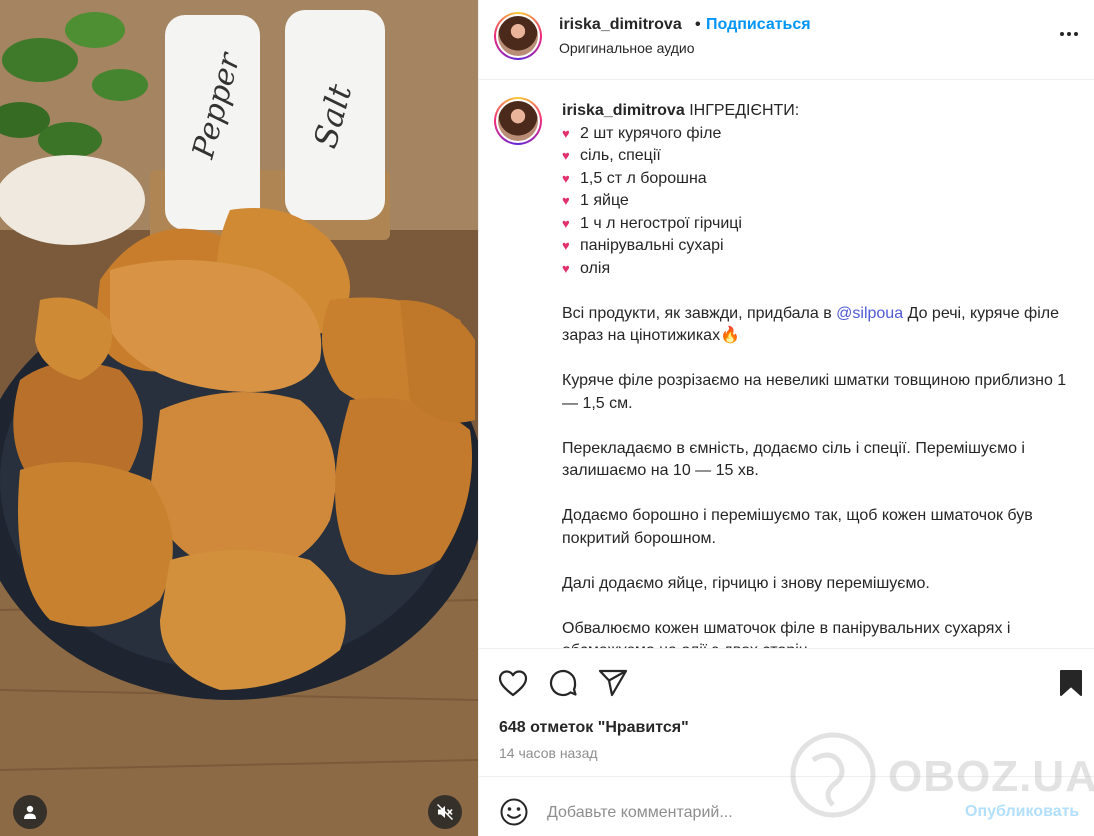  Describe the element at coordinates (817, 224) in the screenshot. I see `list-item: ♥ 1 ч л негострої гірчиці` at that location.